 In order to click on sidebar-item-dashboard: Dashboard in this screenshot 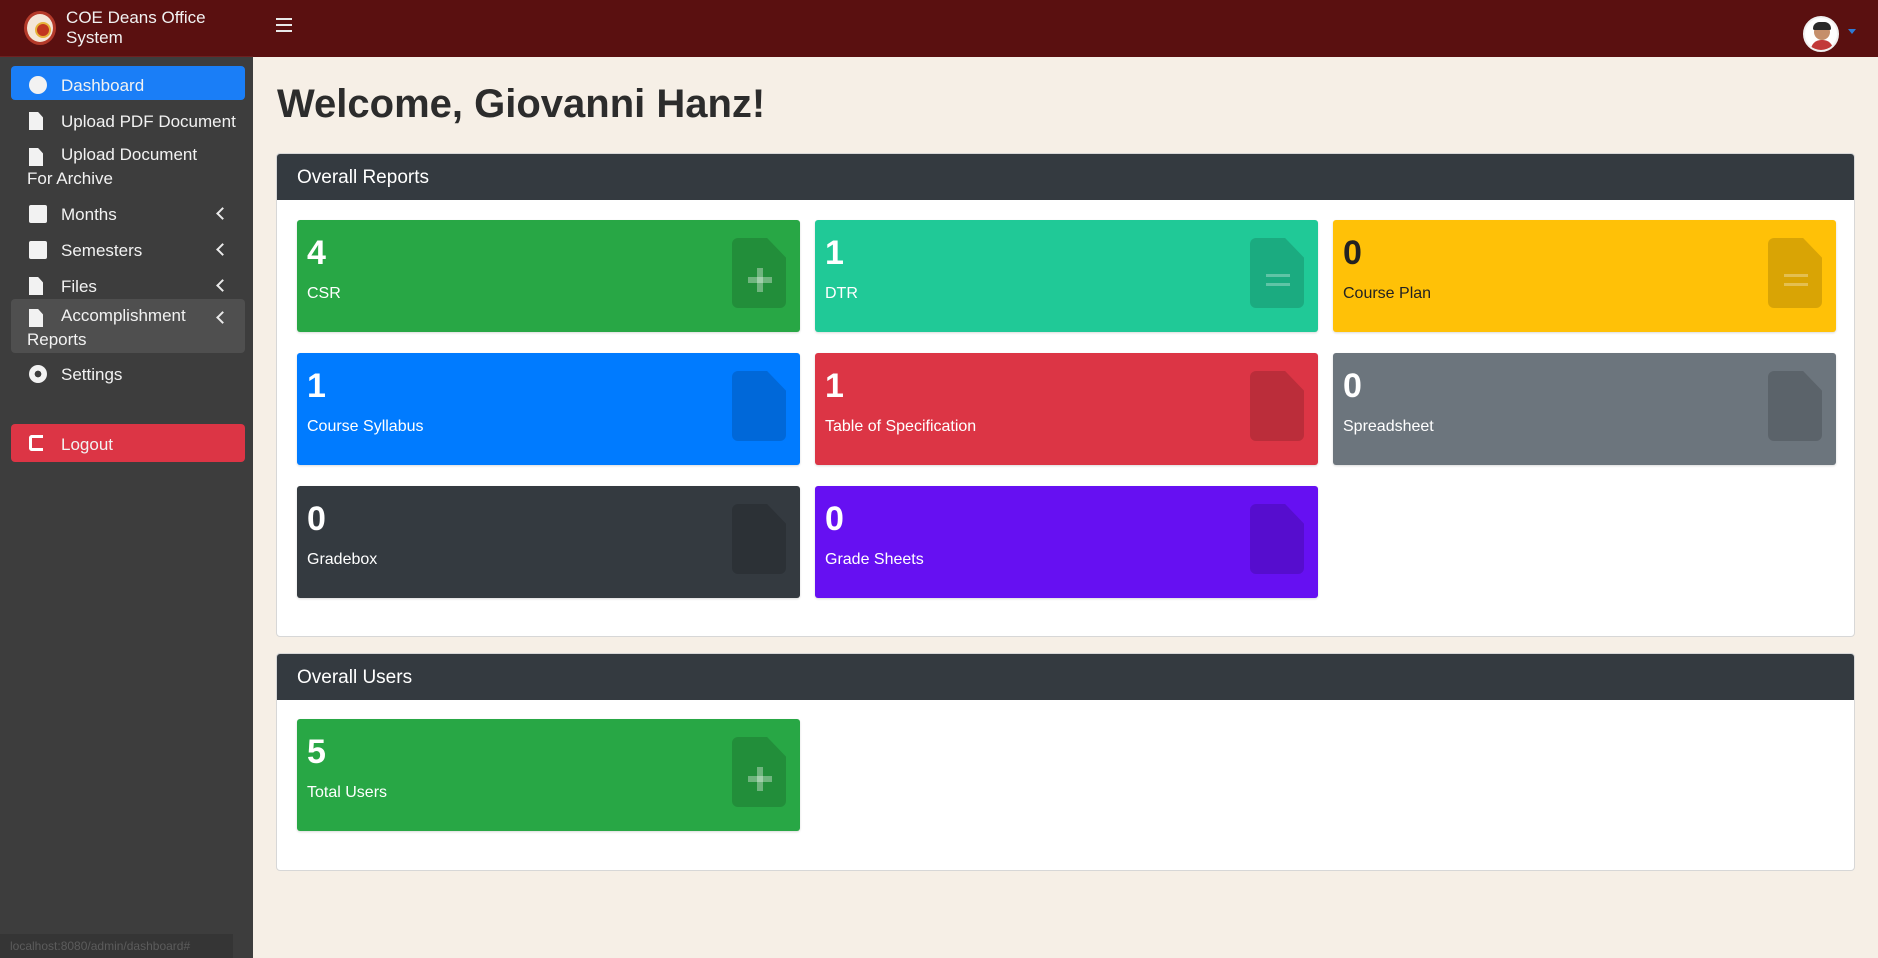, I will do `click(128, 83)`.